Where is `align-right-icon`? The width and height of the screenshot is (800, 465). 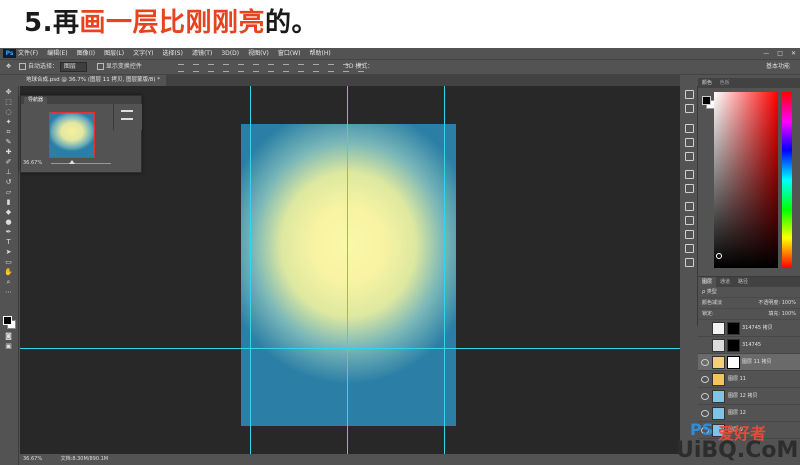 align-right-icon is located at coordinates (256, 68).